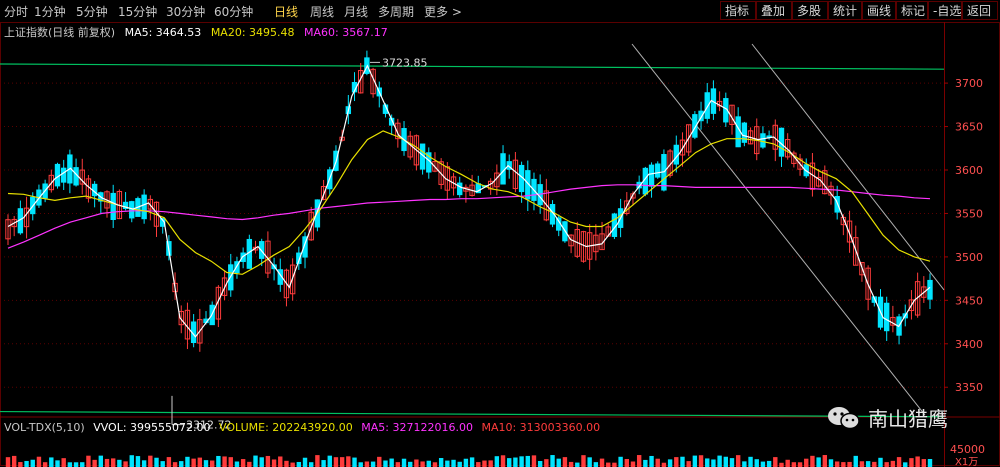  What do you see at coordinates (969, 170) in the screenshot?
I see `y-tick-label: 3600` at bounding box center [969, 170].